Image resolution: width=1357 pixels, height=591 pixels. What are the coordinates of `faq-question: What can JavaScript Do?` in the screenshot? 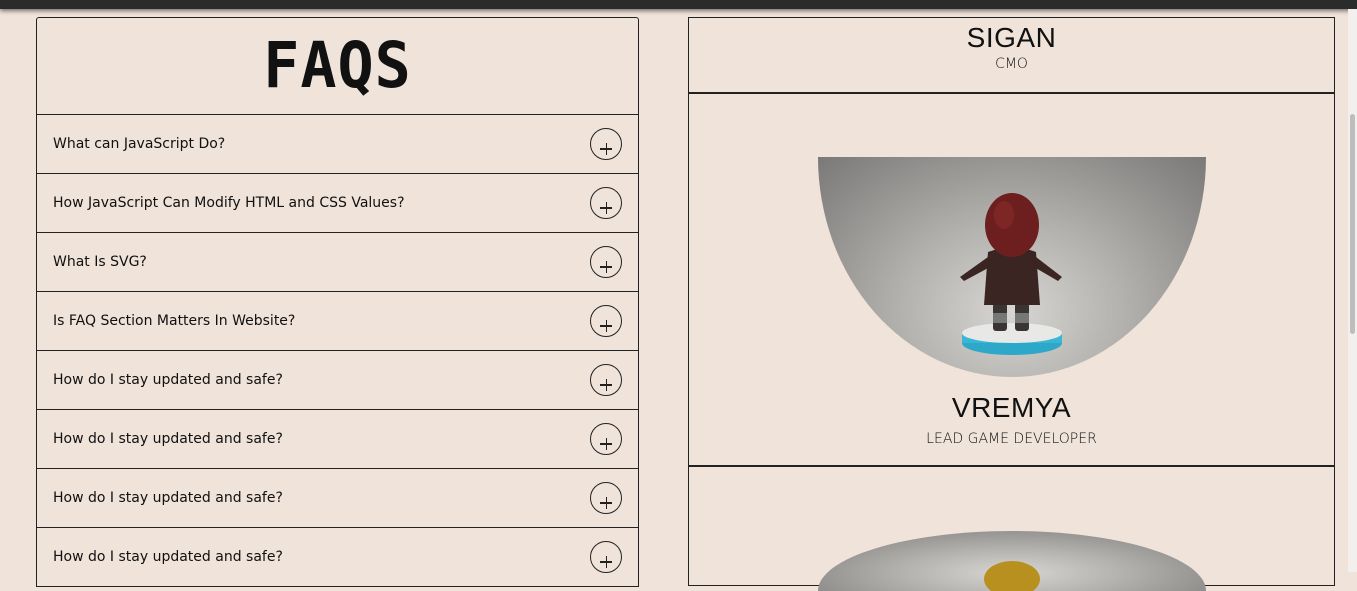 It's located at (139, 144).